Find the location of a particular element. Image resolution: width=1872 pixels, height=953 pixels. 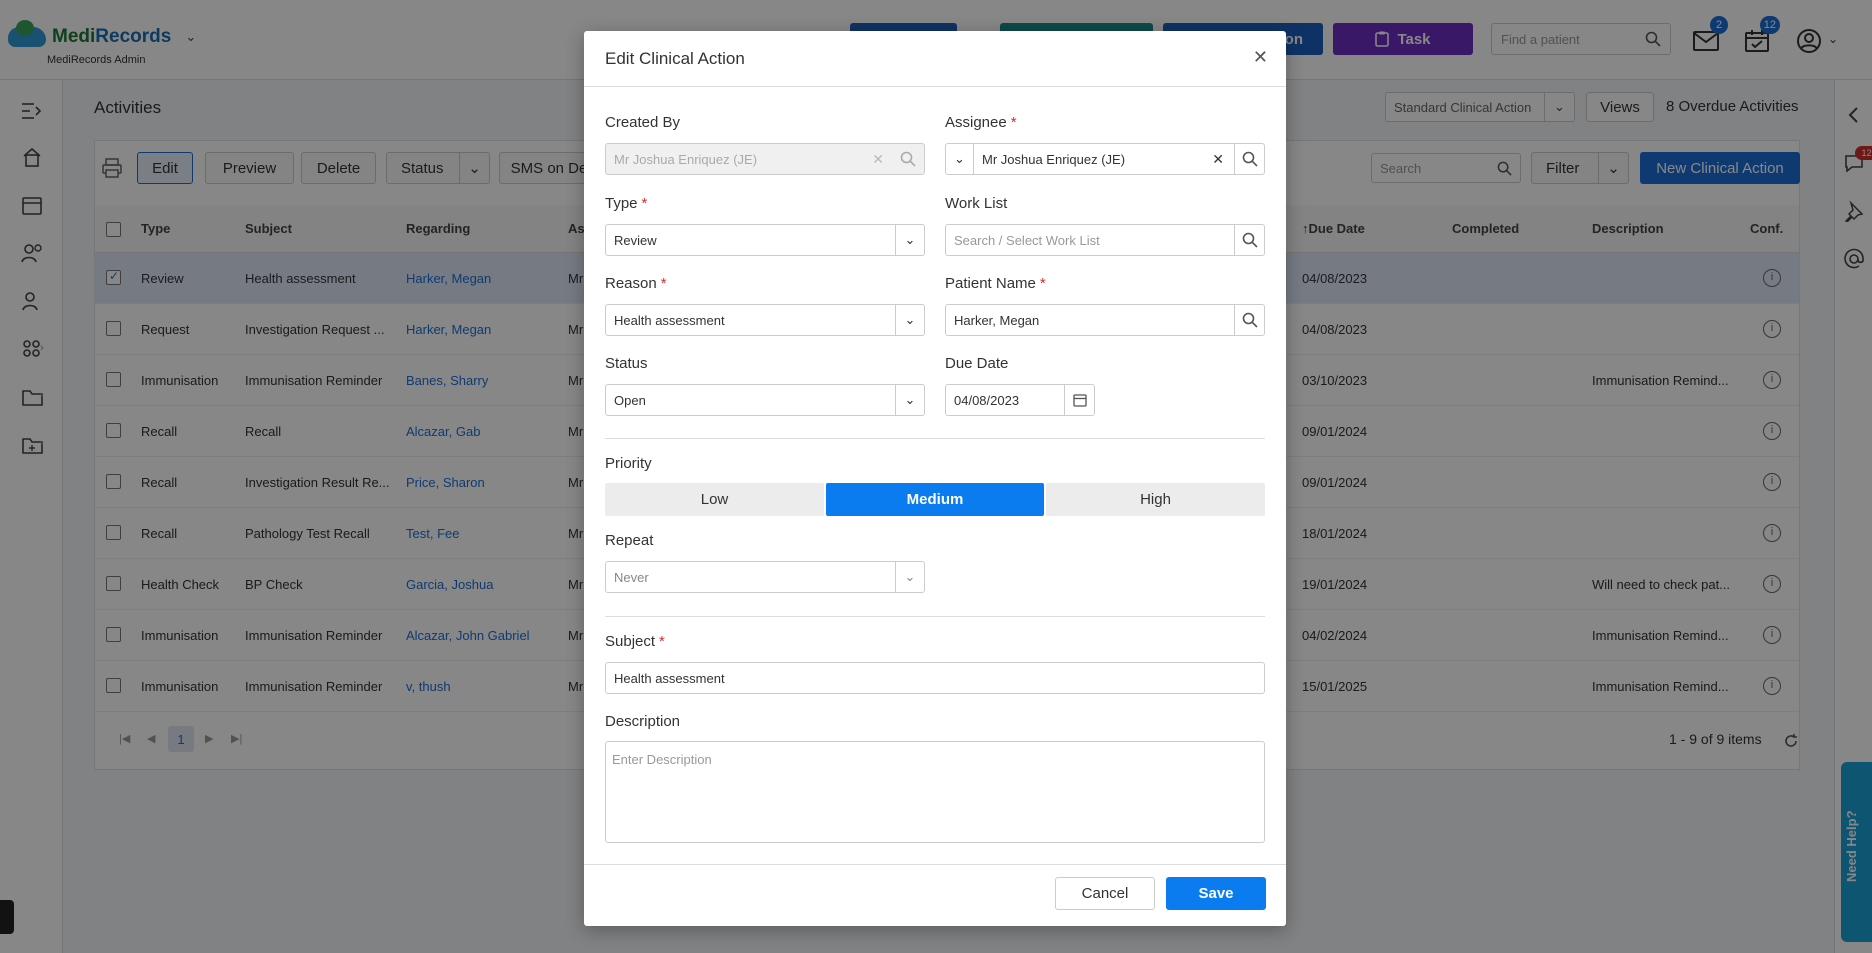

clear-icon: ✕ is located at coordinates (878, 158).